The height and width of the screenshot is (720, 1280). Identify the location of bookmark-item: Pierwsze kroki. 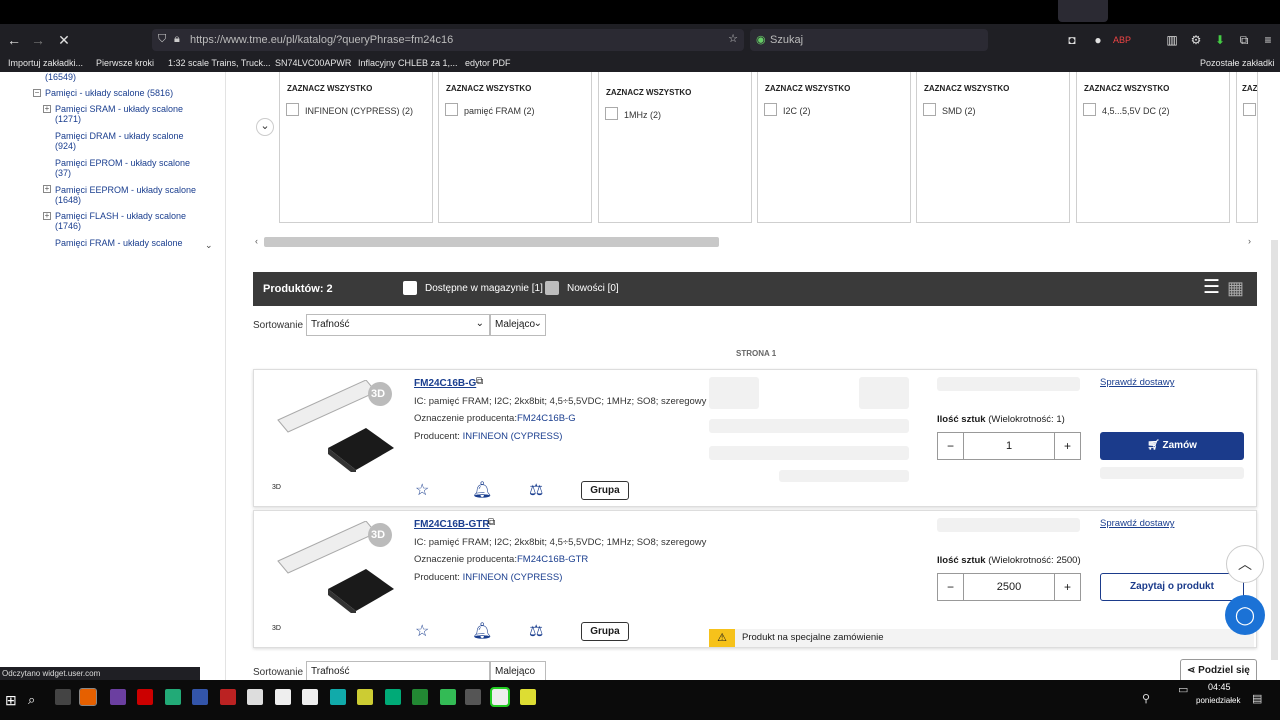
(125, 63).